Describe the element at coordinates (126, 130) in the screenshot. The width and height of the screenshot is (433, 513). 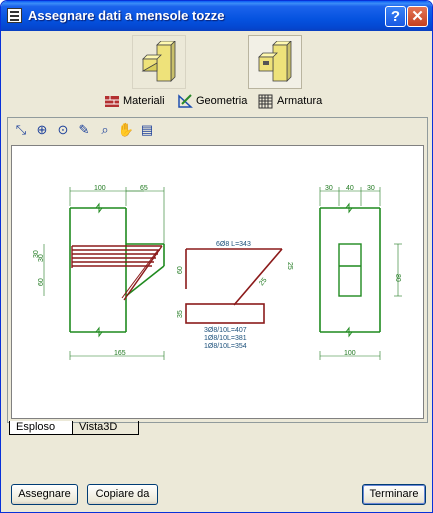
I see `pan-hand-icon: ✋` at that location.